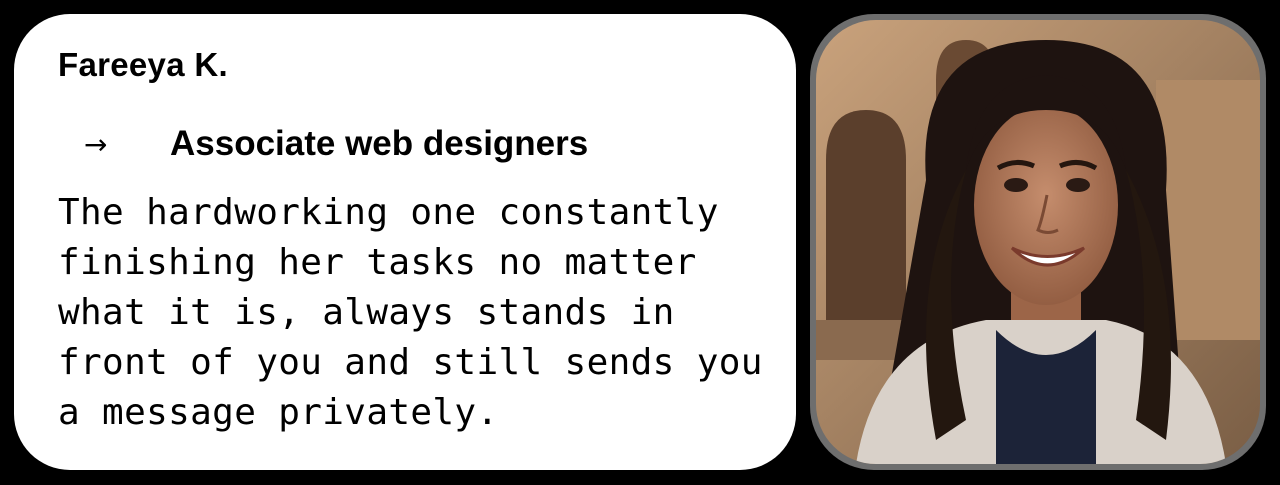  Describe the element at coordinates (143, 64) in the screenshot. I see `profile-name: Fareeya K.` at that location.